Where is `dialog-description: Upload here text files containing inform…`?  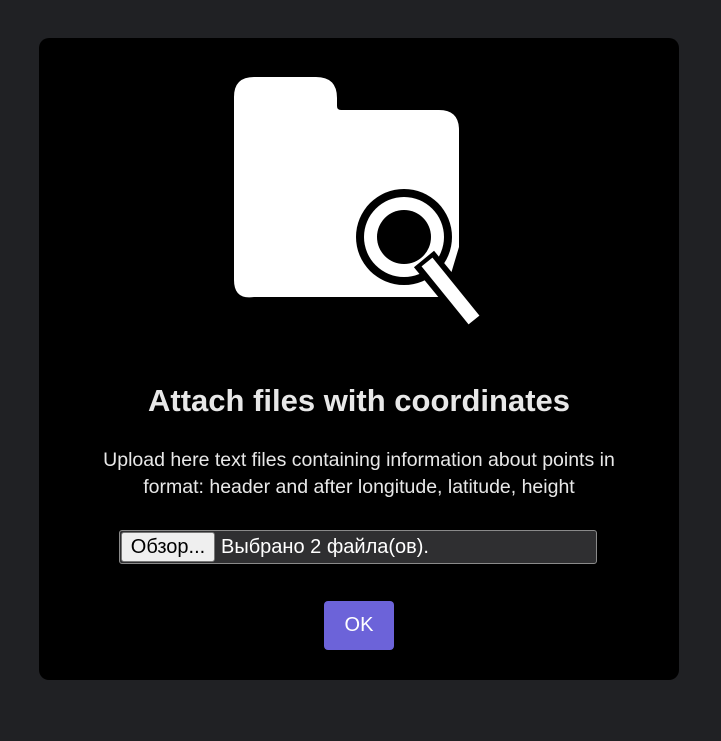 dialog-description: Upload here text files containing inform… is located at coordinates (359, 473).